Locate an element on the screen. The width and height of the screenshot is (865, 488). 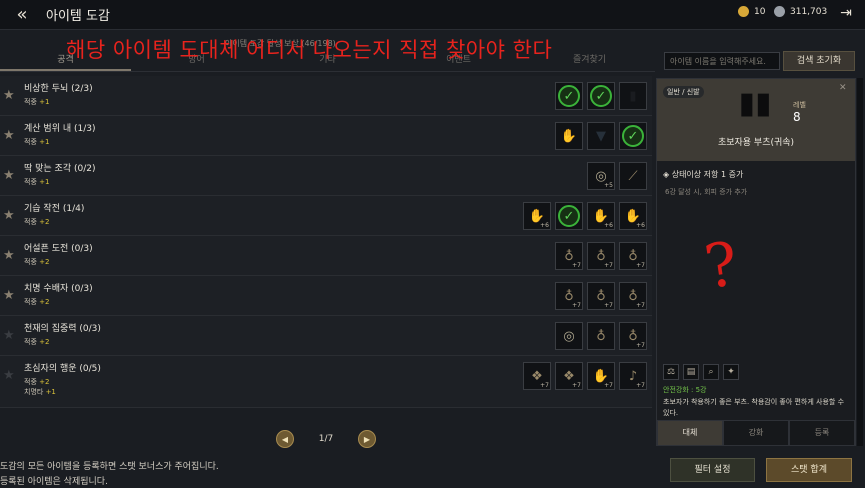
gem-icon is located at coordinates (779, 11).